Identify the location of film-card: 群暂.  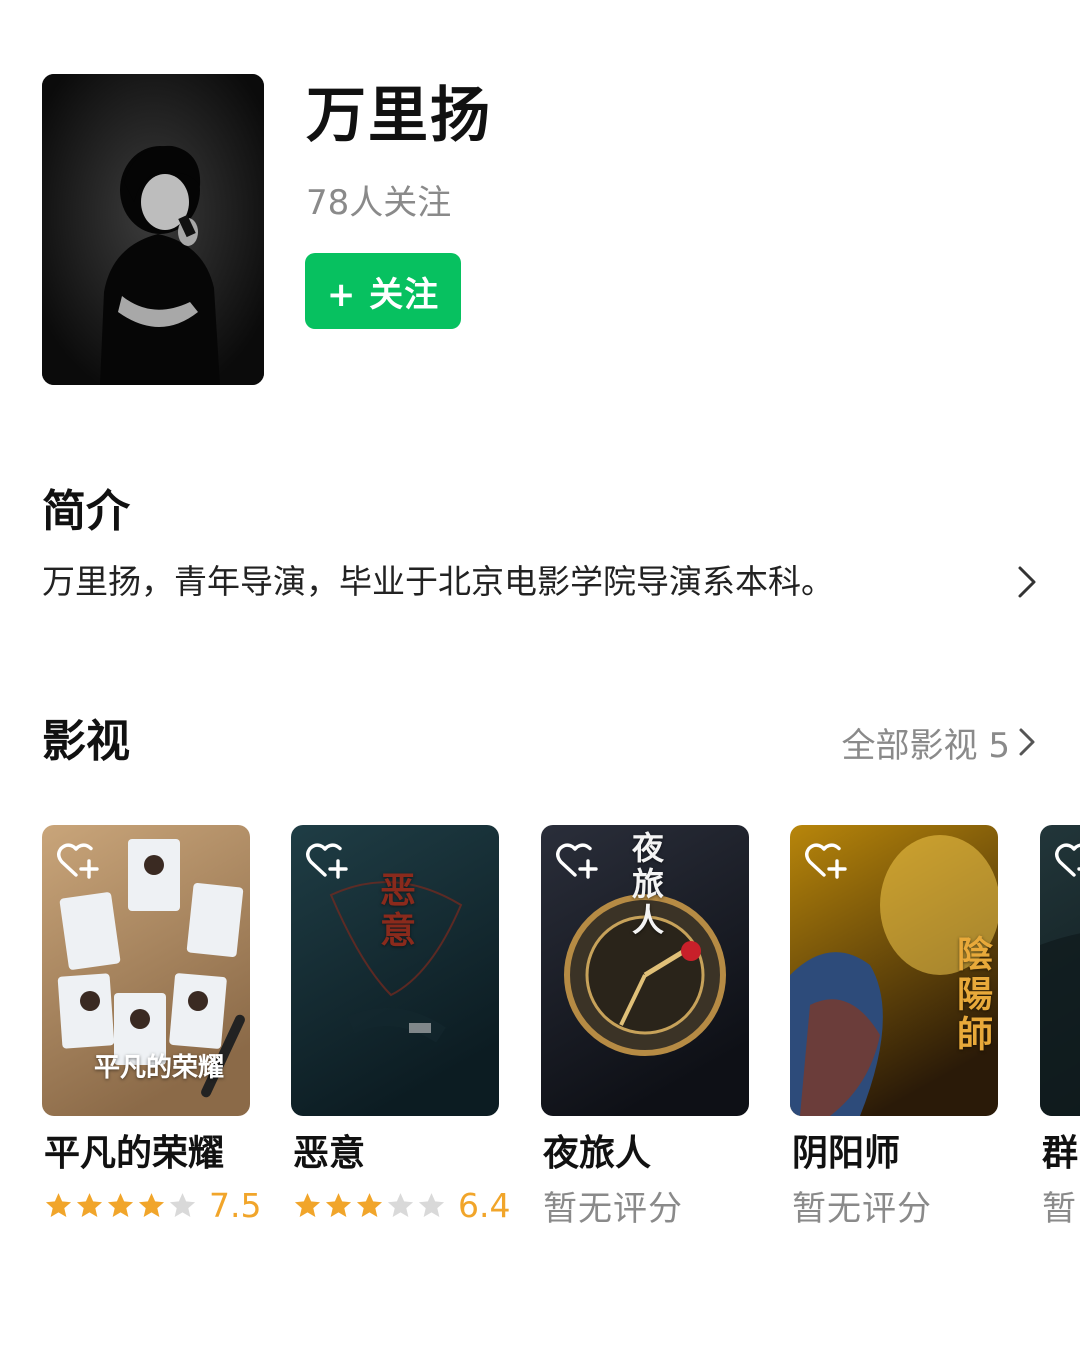
(1060, 1027).